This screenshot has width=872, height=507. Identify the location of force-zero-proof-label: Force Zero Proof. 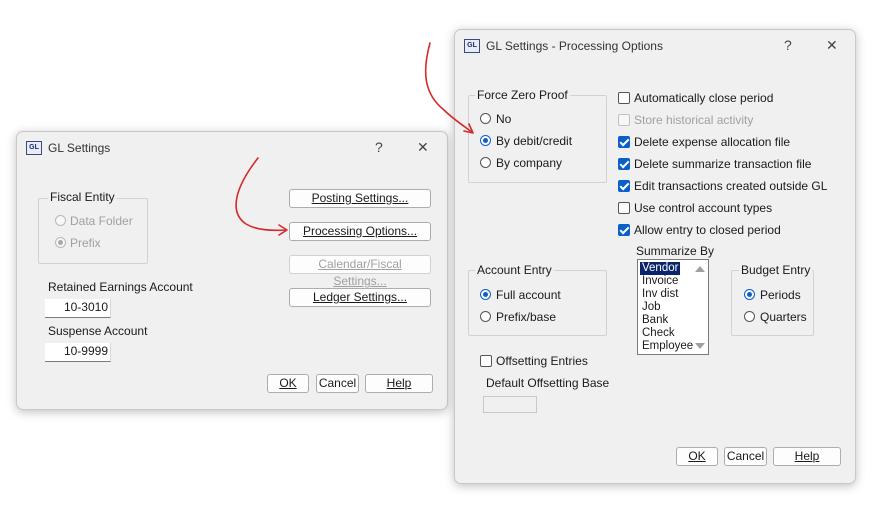
(522, 95).